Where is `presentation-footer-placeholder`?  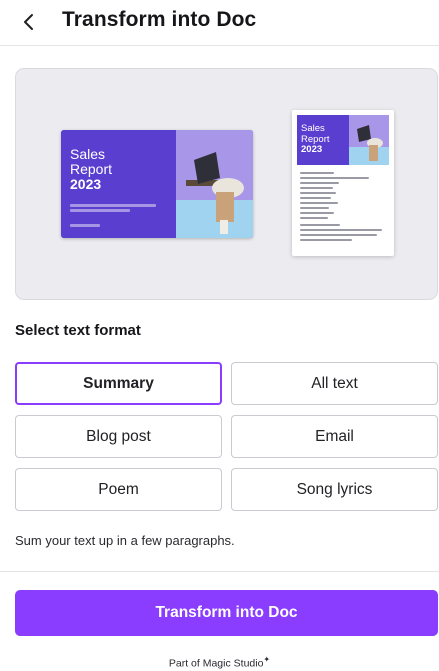 presentation-footer-placeholder is located at coordinates (85, 225).